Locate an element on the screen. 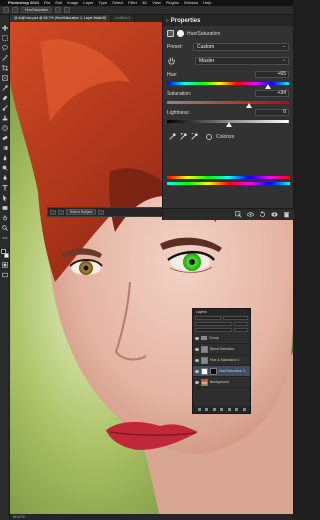  new-layer-icon is located at coordinates (236, 409).